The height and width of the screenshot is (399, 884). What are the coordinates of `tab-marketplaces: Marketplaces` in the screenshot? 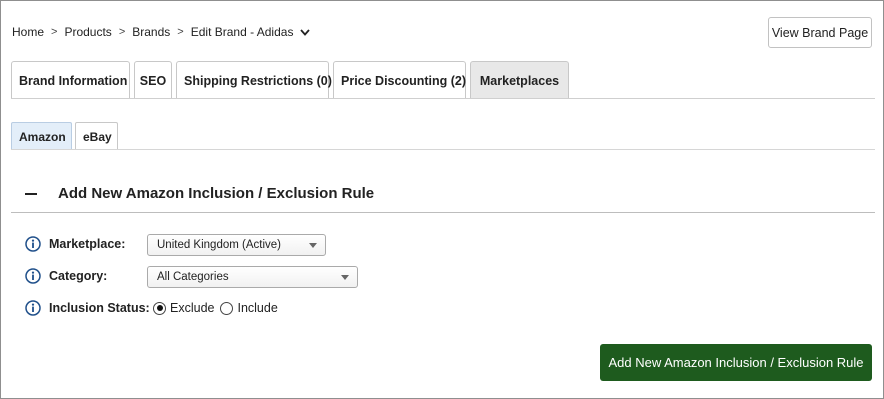 It's located at (519, 80).